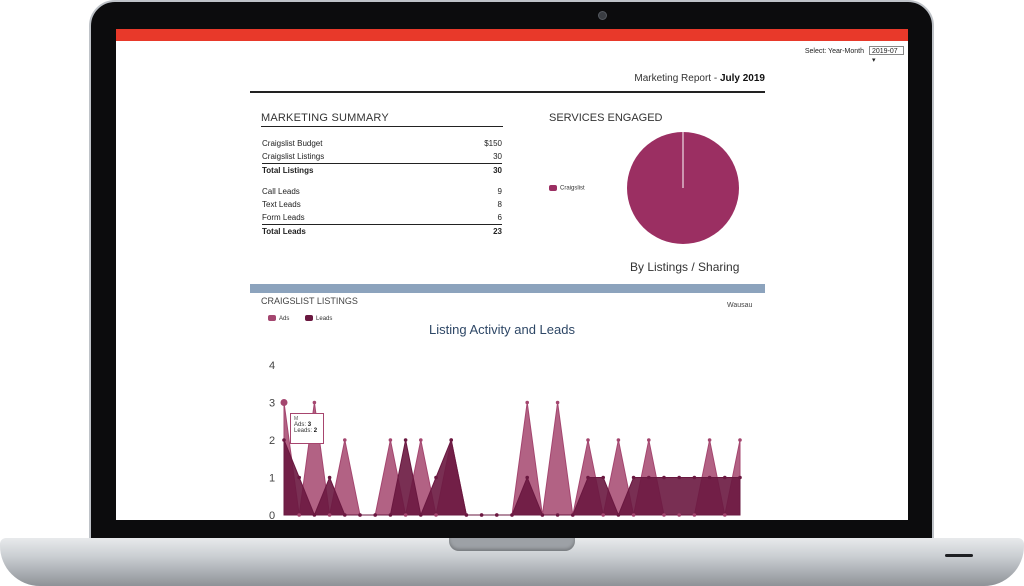  I want to click on legend-label-leads: Leads, so click(324, 318).